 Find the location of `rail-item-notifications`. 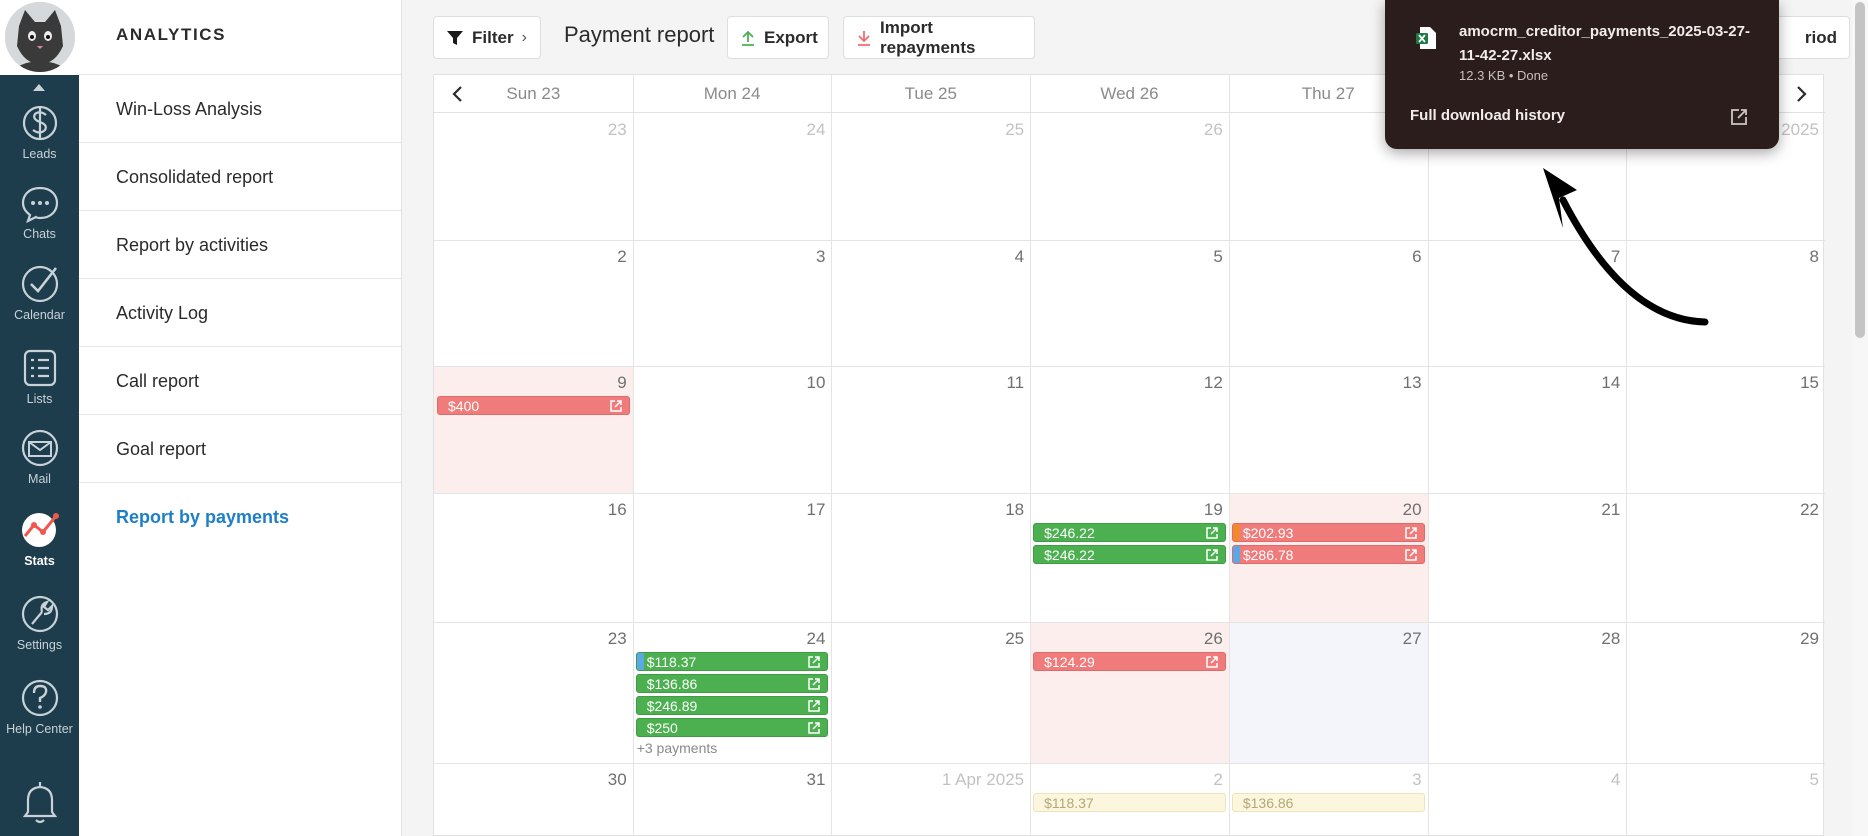

rail-item-notifications is located at coordinates (39, 807).